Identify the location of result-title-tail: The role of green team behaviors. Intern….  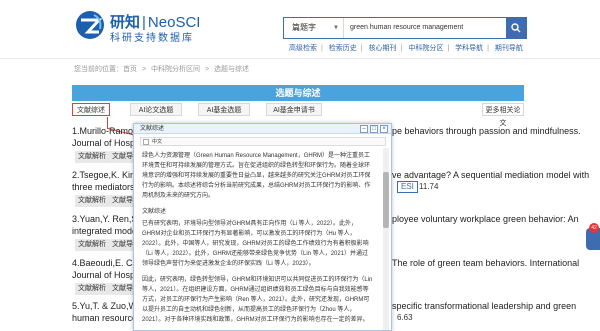
(486, 263).